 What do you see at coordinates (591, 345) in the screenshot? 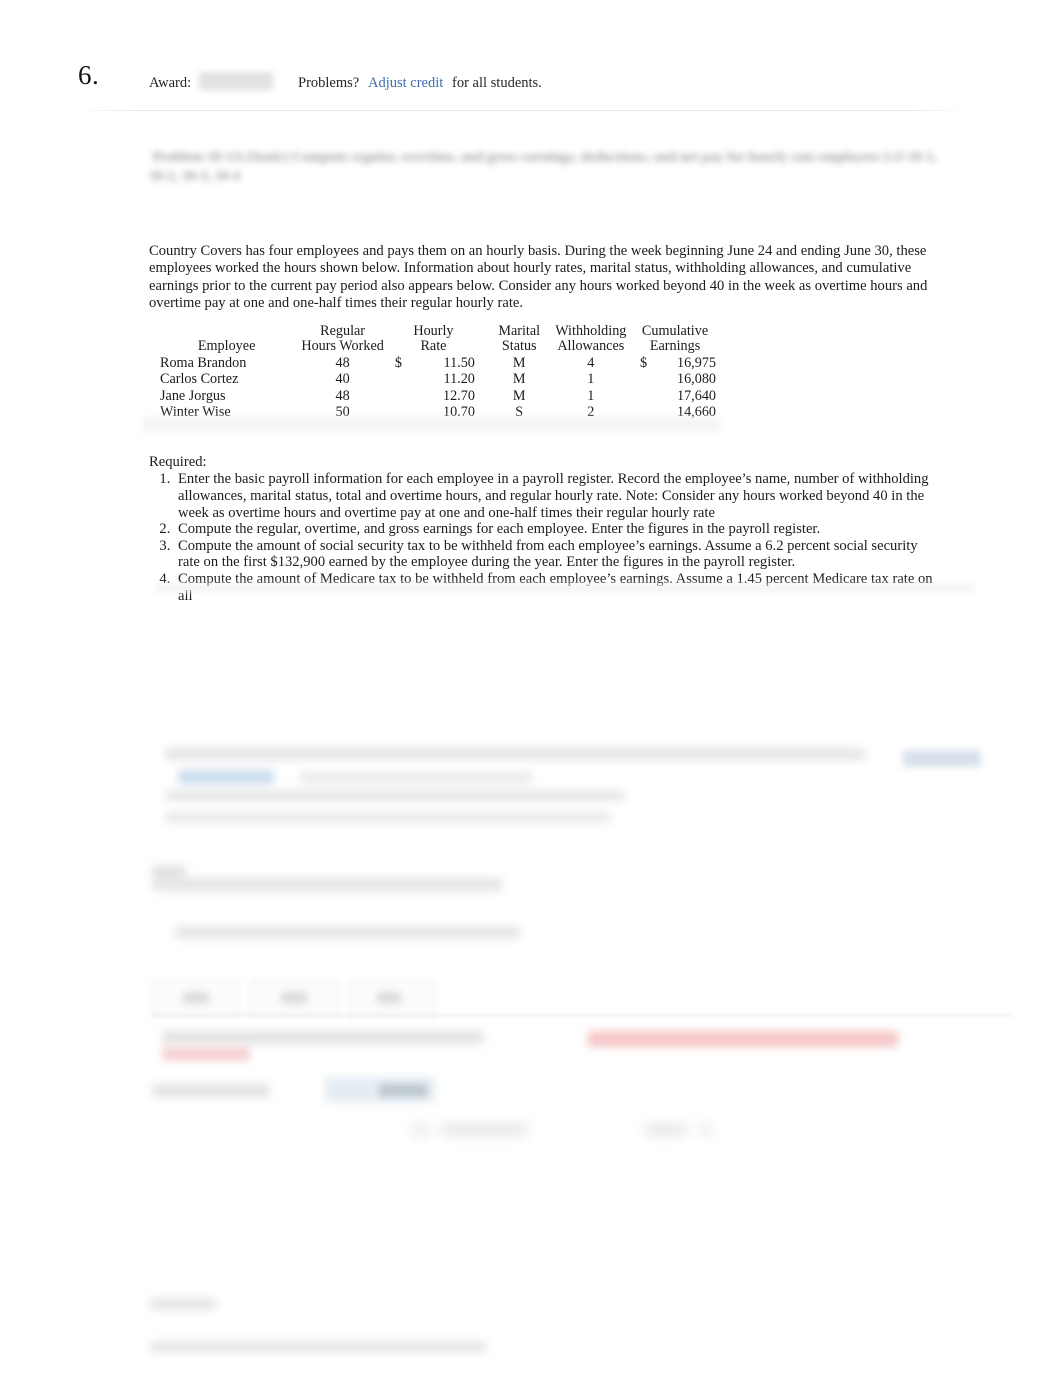
I see `header-withholding-line2: Allowances` at bounding box center [591, 345].